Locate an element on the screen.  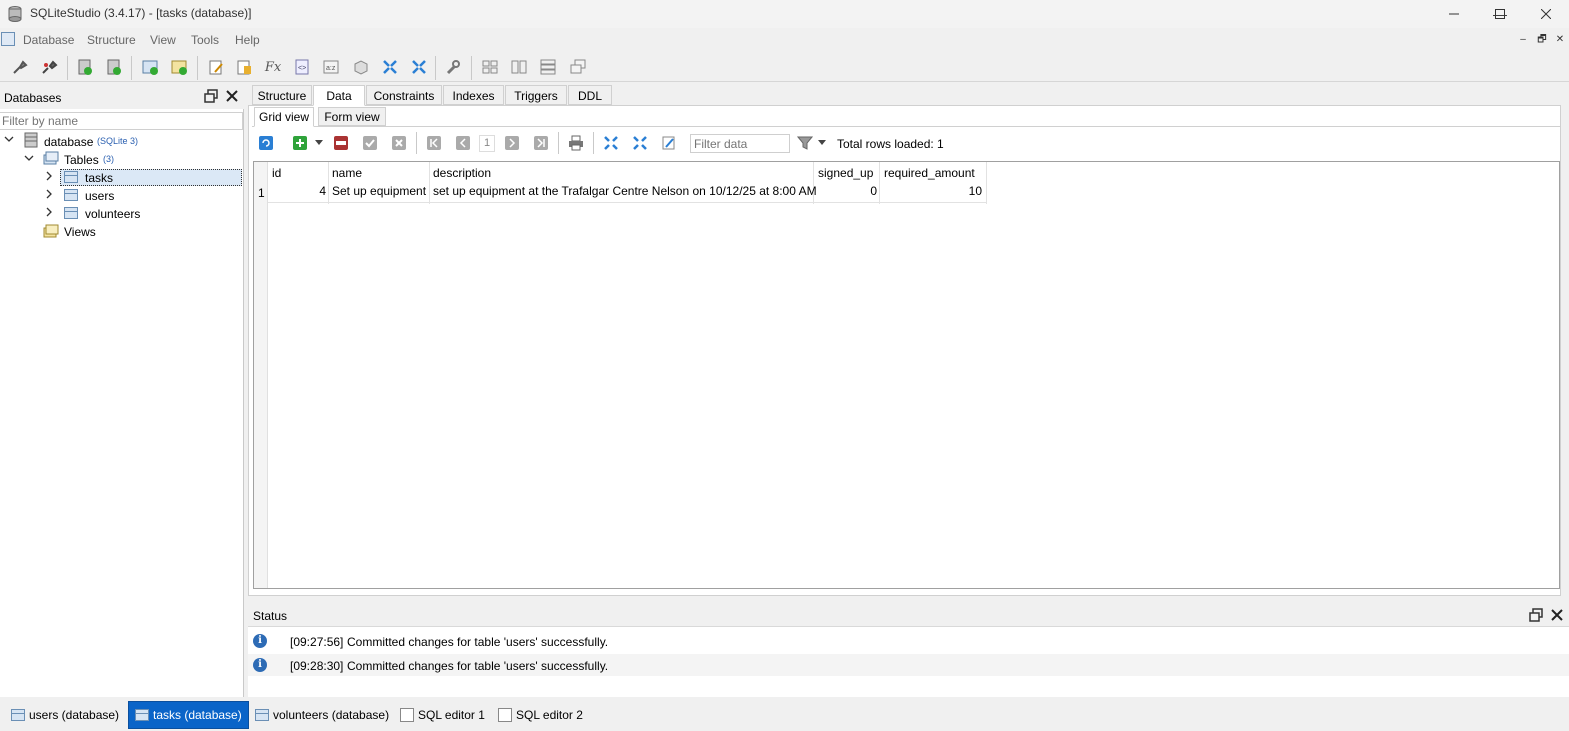
mdi-minimize-icon: – is located at coordinates (1523, 40).